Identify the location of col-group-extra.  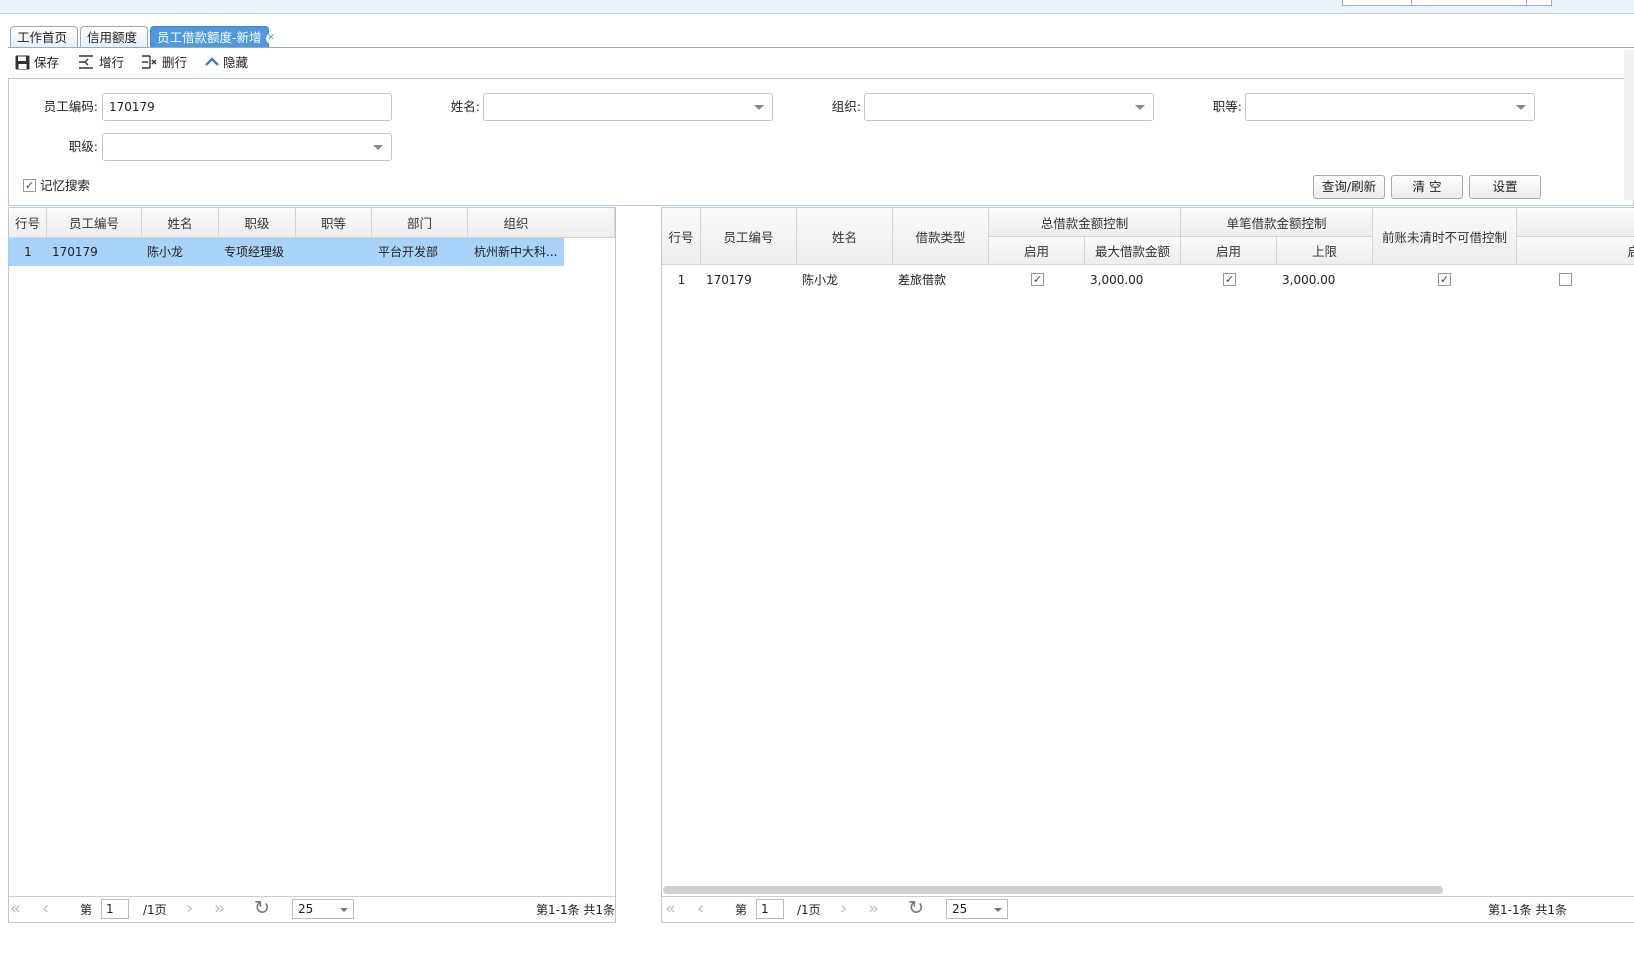
(1575, 222).